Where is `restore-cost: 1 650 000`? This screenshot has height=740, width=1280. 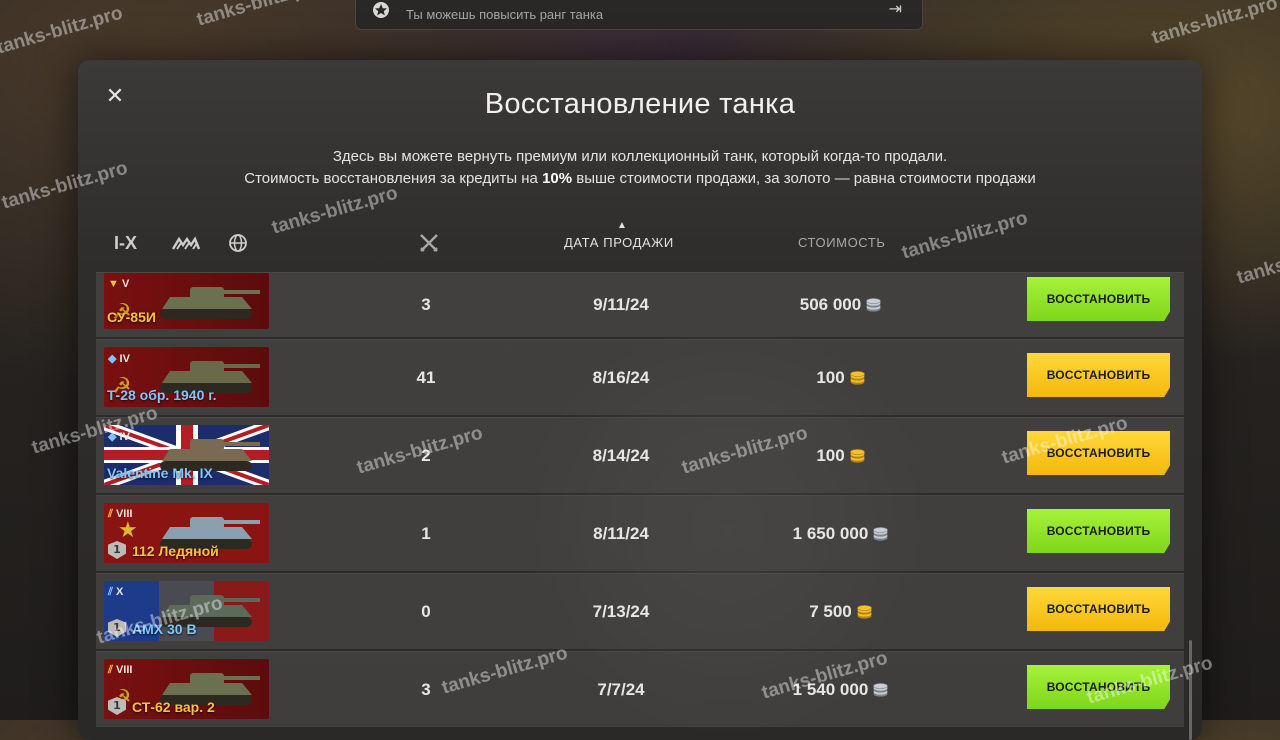 restore-cost: 1 650 000 is located at coordinates (841, 533).